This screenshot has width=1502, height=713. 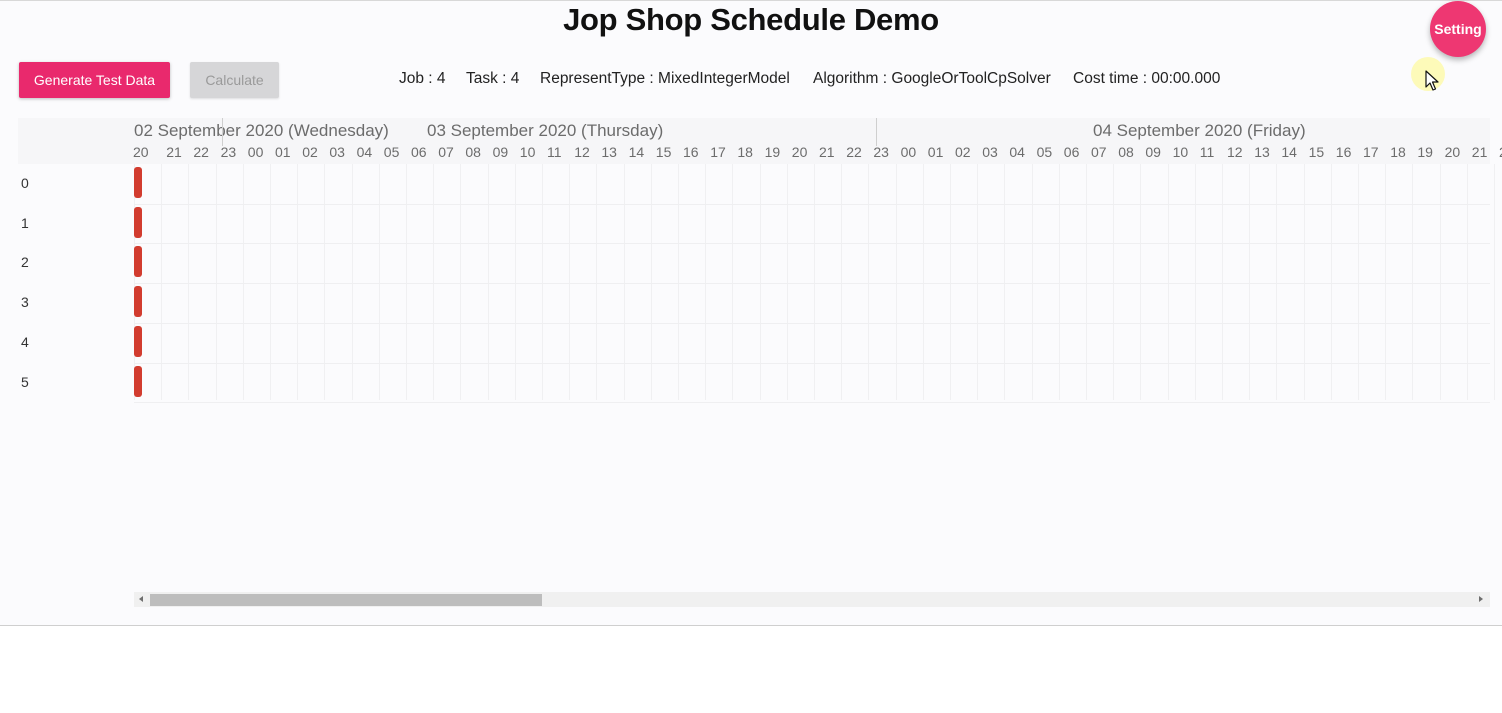 What do you see at coordinates (141, 599) in the screenshot?
I see `chevron-left-icon` at bounding box center [141, 599].